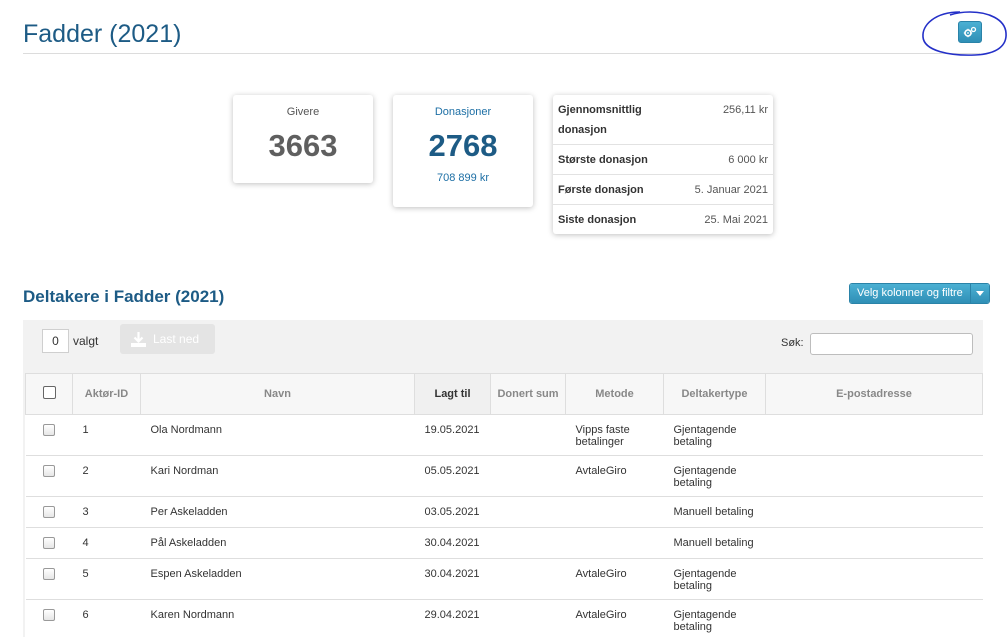  I want to click on cell-name: Karen Nordmann, so click(277, 618).